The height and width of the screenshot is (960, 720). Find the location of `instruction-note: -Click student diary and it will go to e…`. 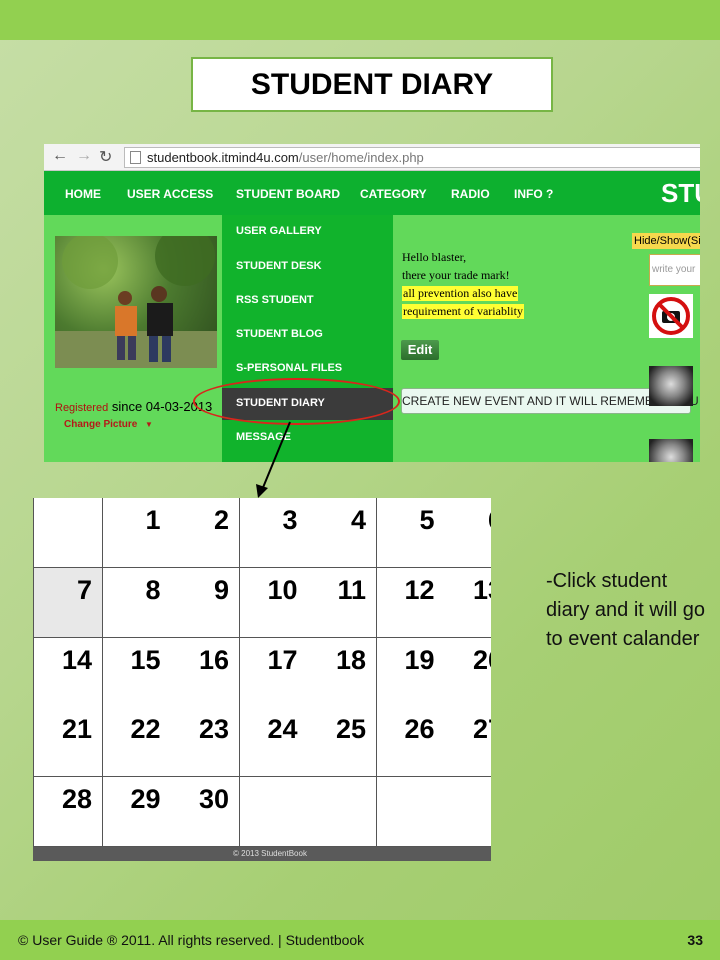

instruction-note: -Click student diary and it will go to e… is located at coordinates (625, 610).